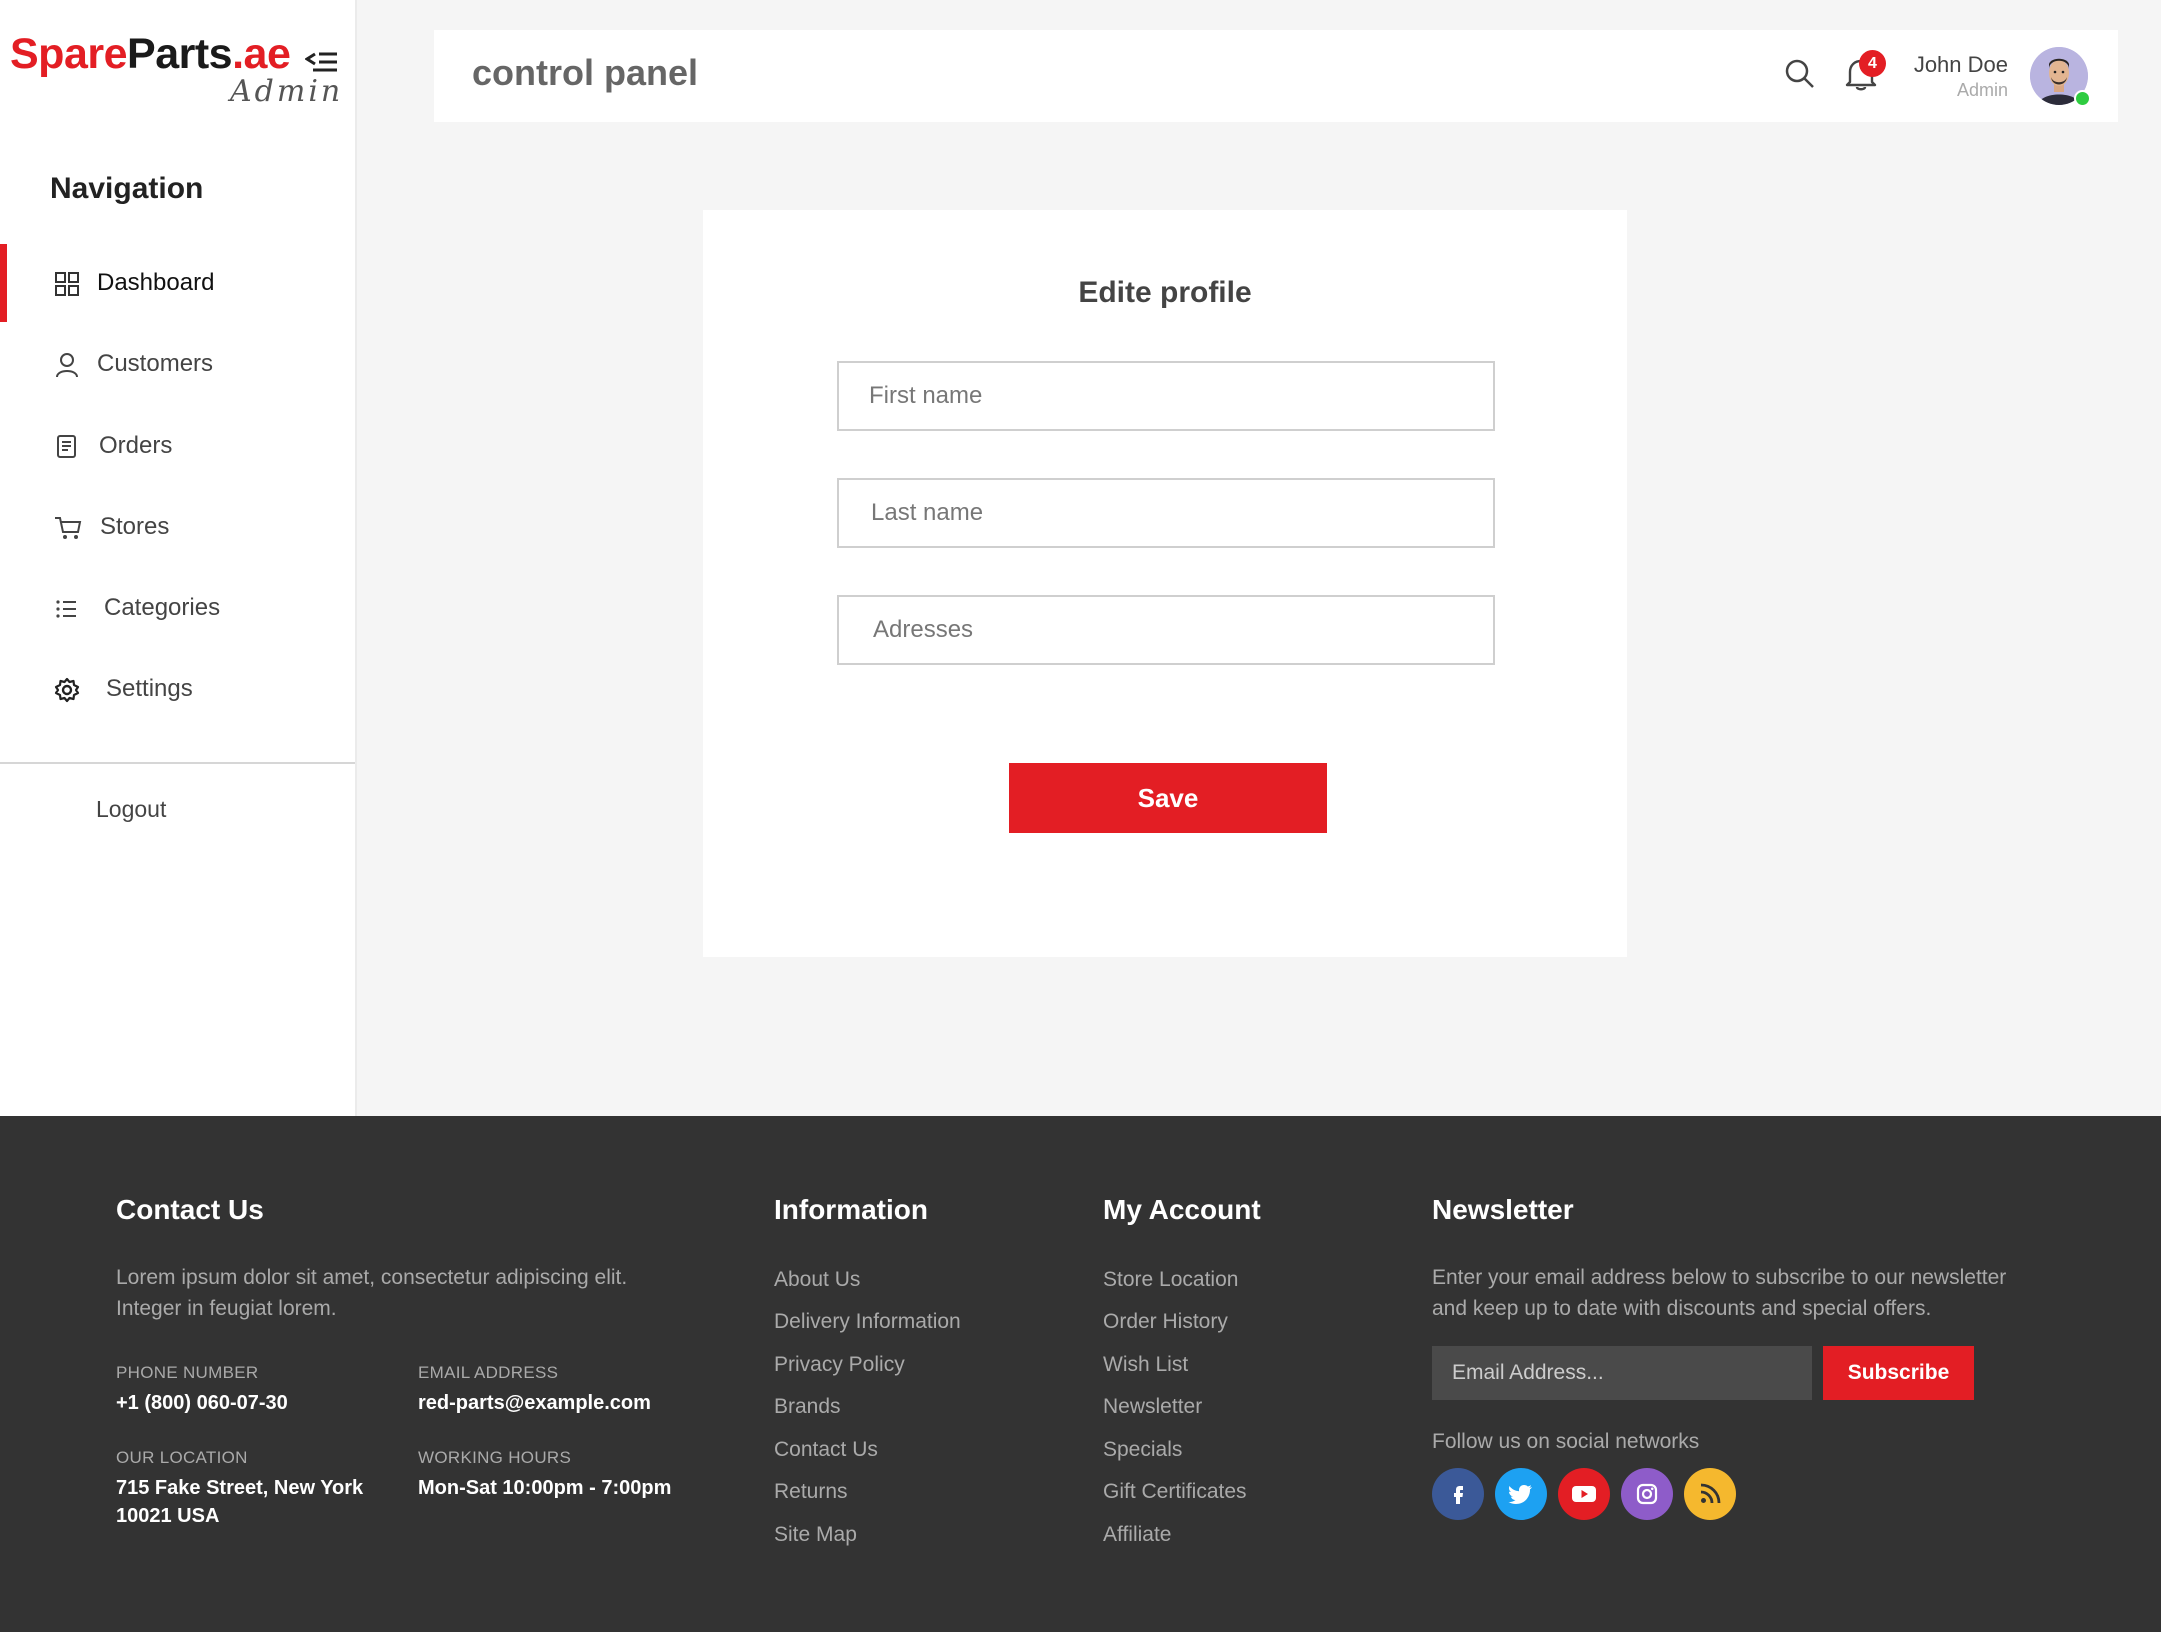 This screenshot has width=2161, height=1632. Describe the element at coordinates (1982, 90) in the screenshot. I see `user-role: Admin` at that location.